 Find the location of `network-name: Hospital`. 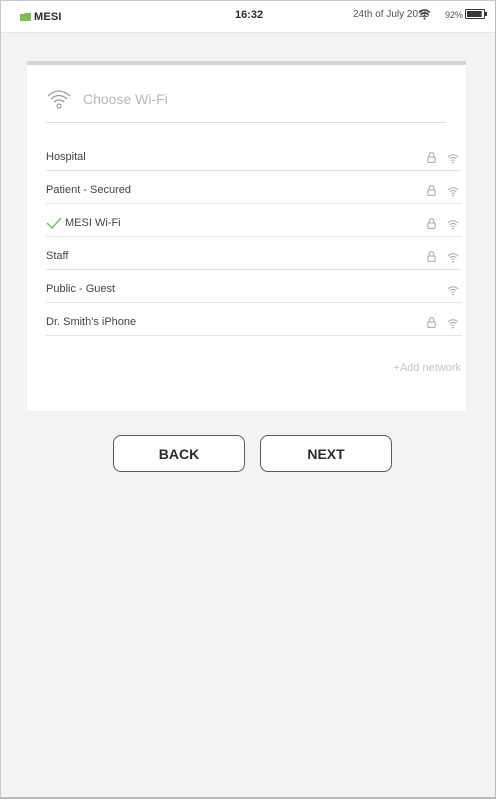

network-name: Hospital is located at coordinates (66, 157).